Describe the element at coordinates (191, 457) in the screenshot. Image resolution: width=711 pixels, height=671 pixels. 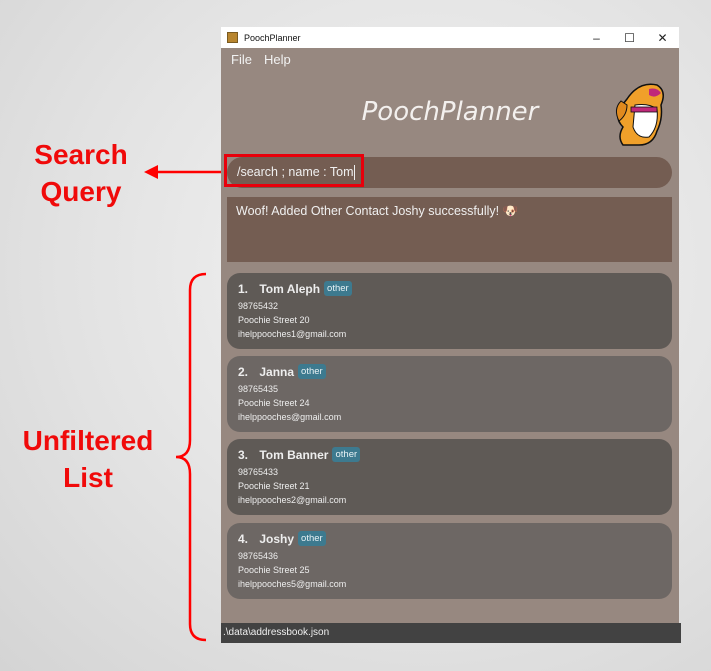
I see `brace-icon` at that location.